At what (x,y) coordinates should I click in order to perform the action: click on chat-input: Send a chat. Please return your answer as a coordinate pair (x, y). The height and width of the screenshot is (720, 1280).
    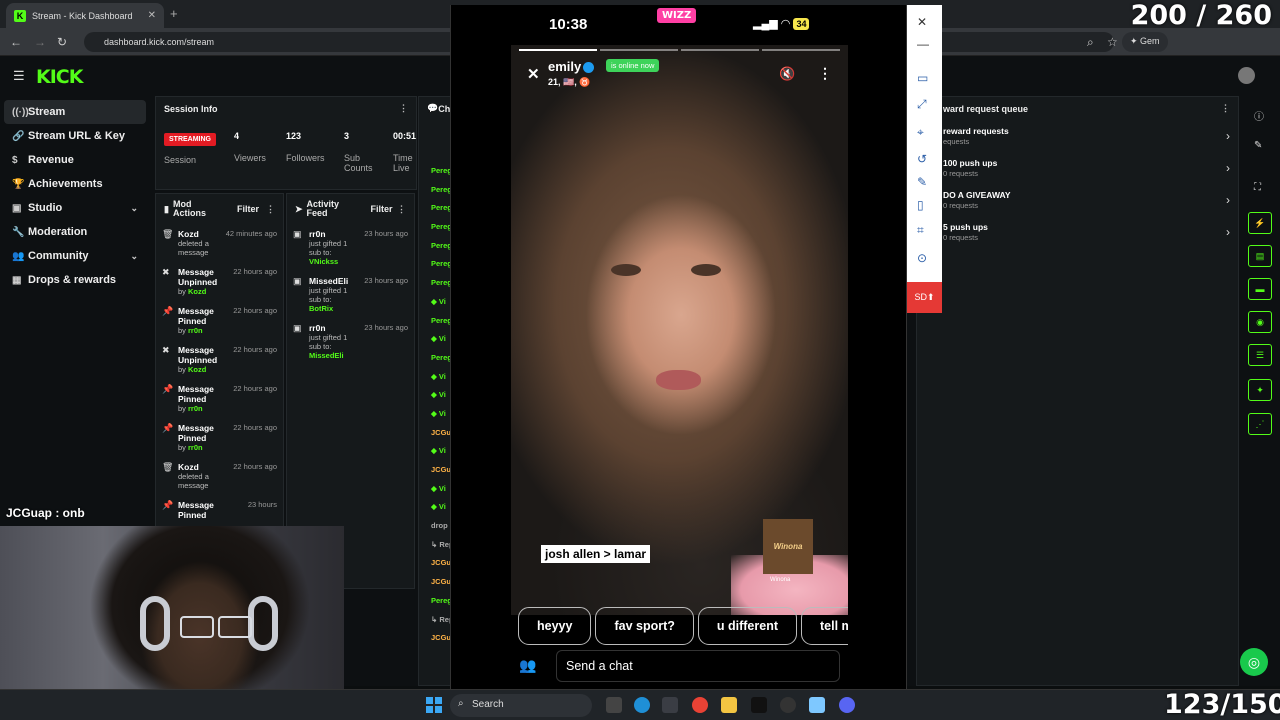
    Looking at the image, I should click on (698, 666).